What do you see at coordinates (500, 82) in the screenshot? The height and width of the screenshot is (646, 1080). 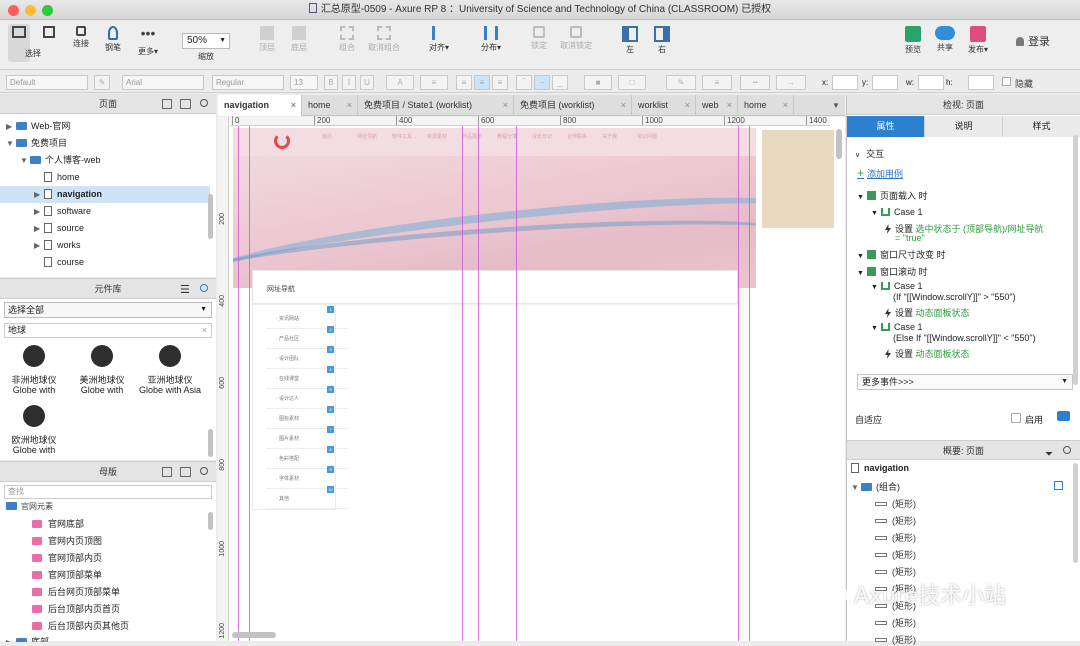 I see `align-text-right-icon: ≡` at bounding box center [500, 82].